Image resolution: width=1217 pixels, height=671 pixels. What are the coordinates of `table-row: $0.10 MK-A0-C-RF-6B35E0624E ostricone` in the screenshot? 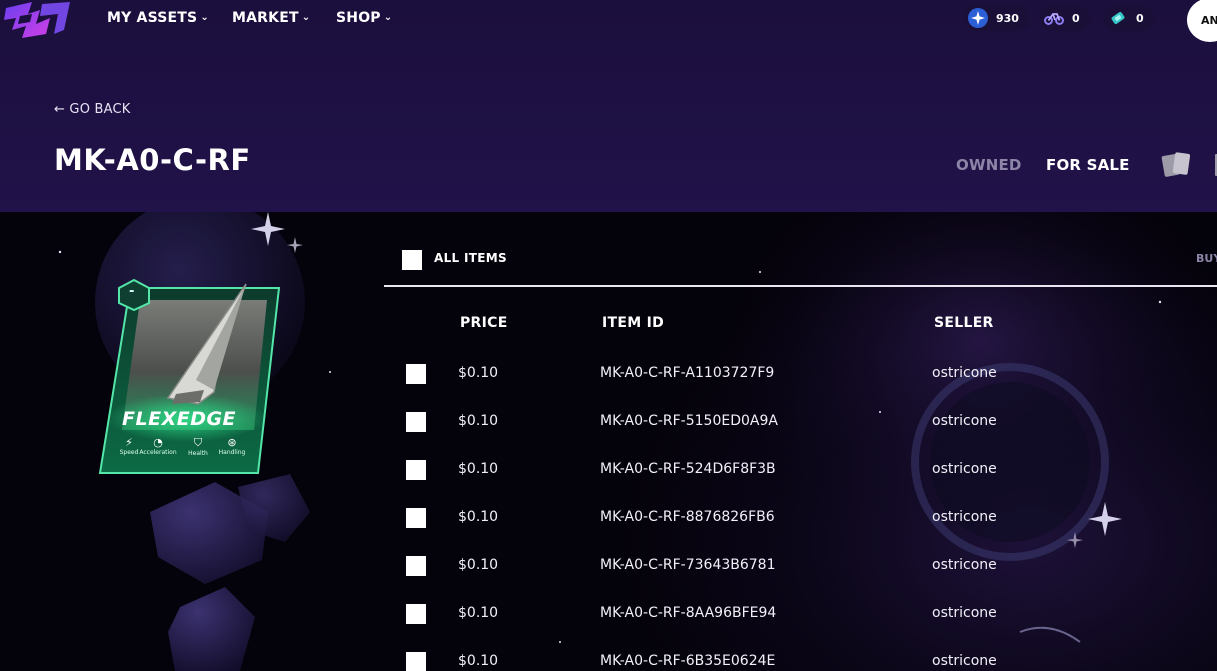 It's located at (608, 661).